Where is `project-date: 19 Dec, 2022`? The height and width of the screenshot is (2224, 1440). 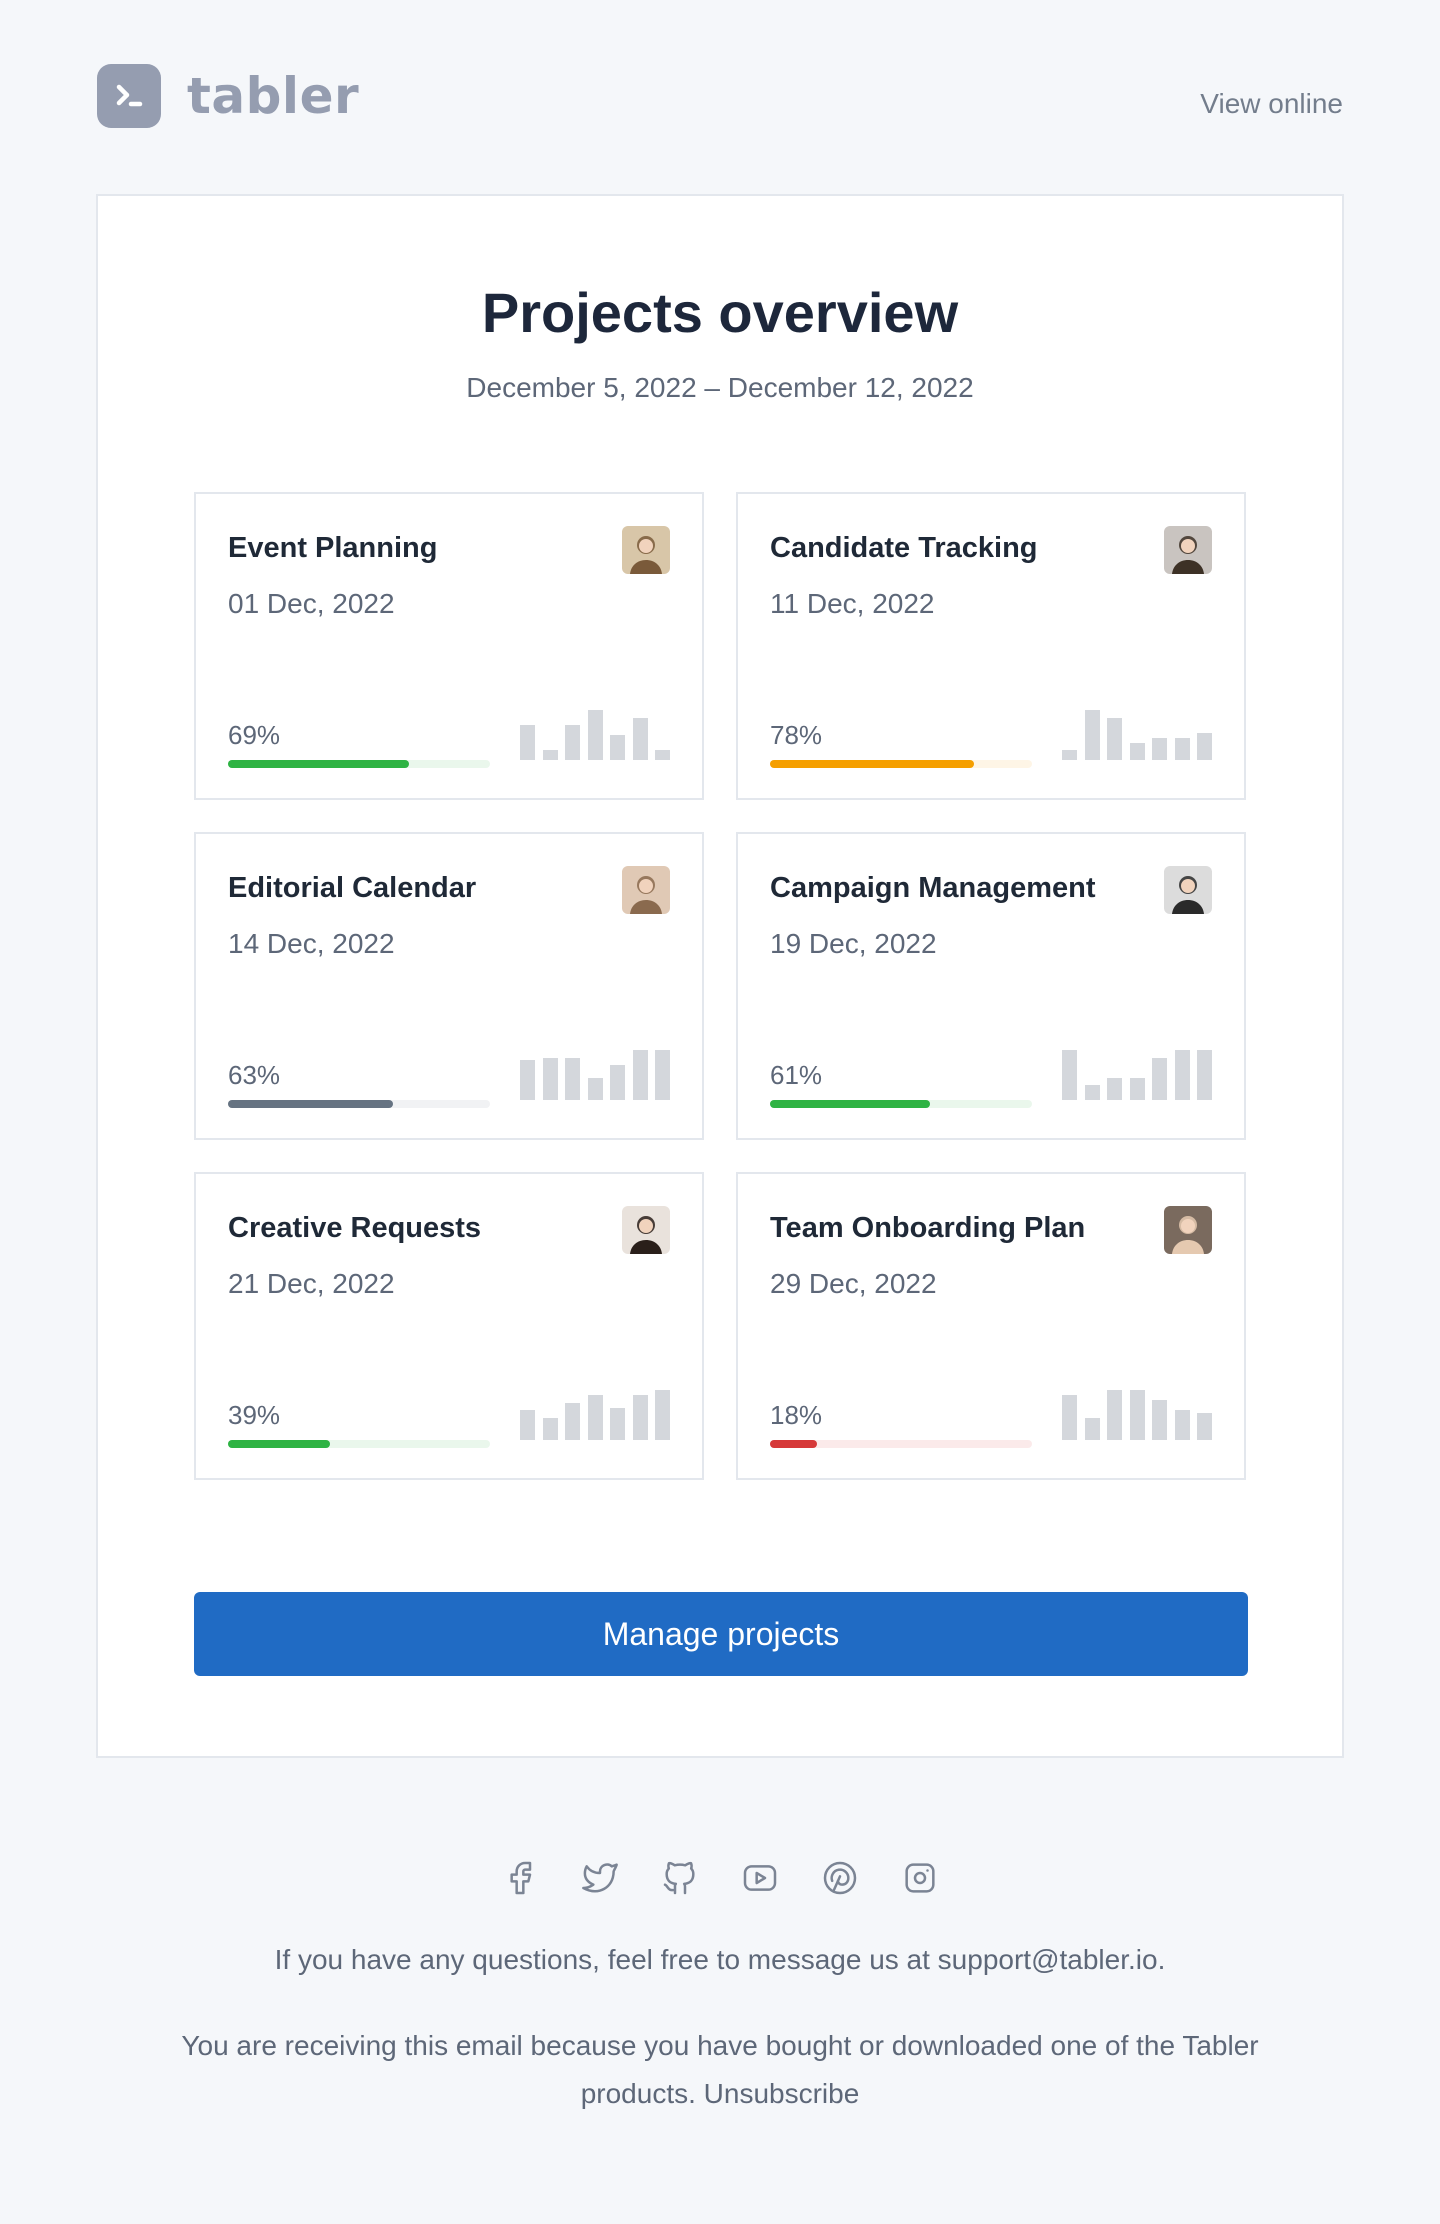 project-date: 19 Dec, 2022 is located at coordinates (853, 943).